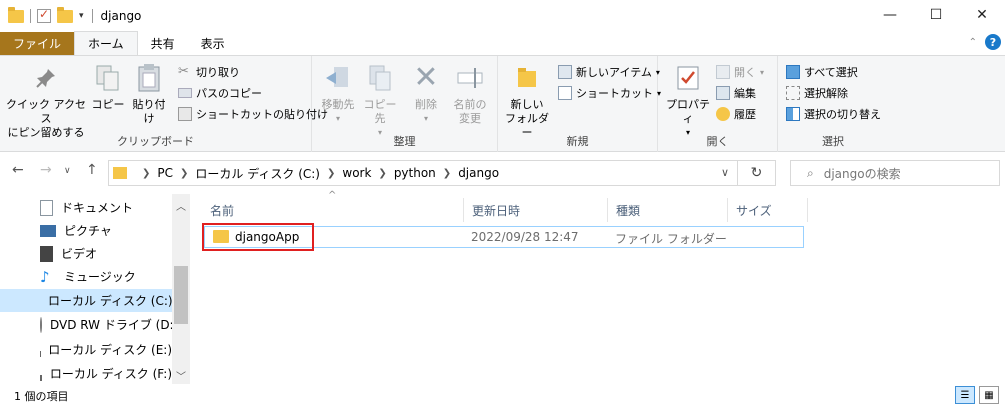  Describe the element at coordinates (688, 101) in the screenshot. I see `properties-button: プロパティ ▾` at that location.